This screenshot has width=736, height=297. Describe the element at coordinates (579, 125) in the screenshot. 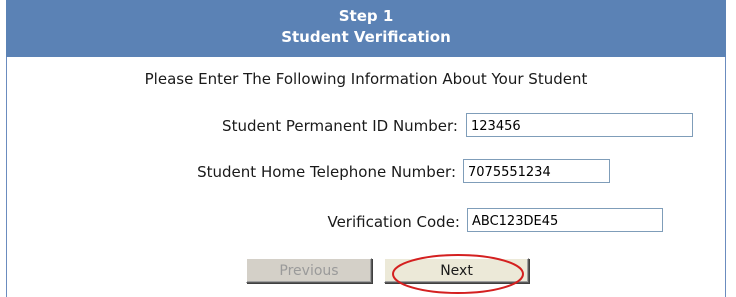

I see `permanent-id-input` at that location.